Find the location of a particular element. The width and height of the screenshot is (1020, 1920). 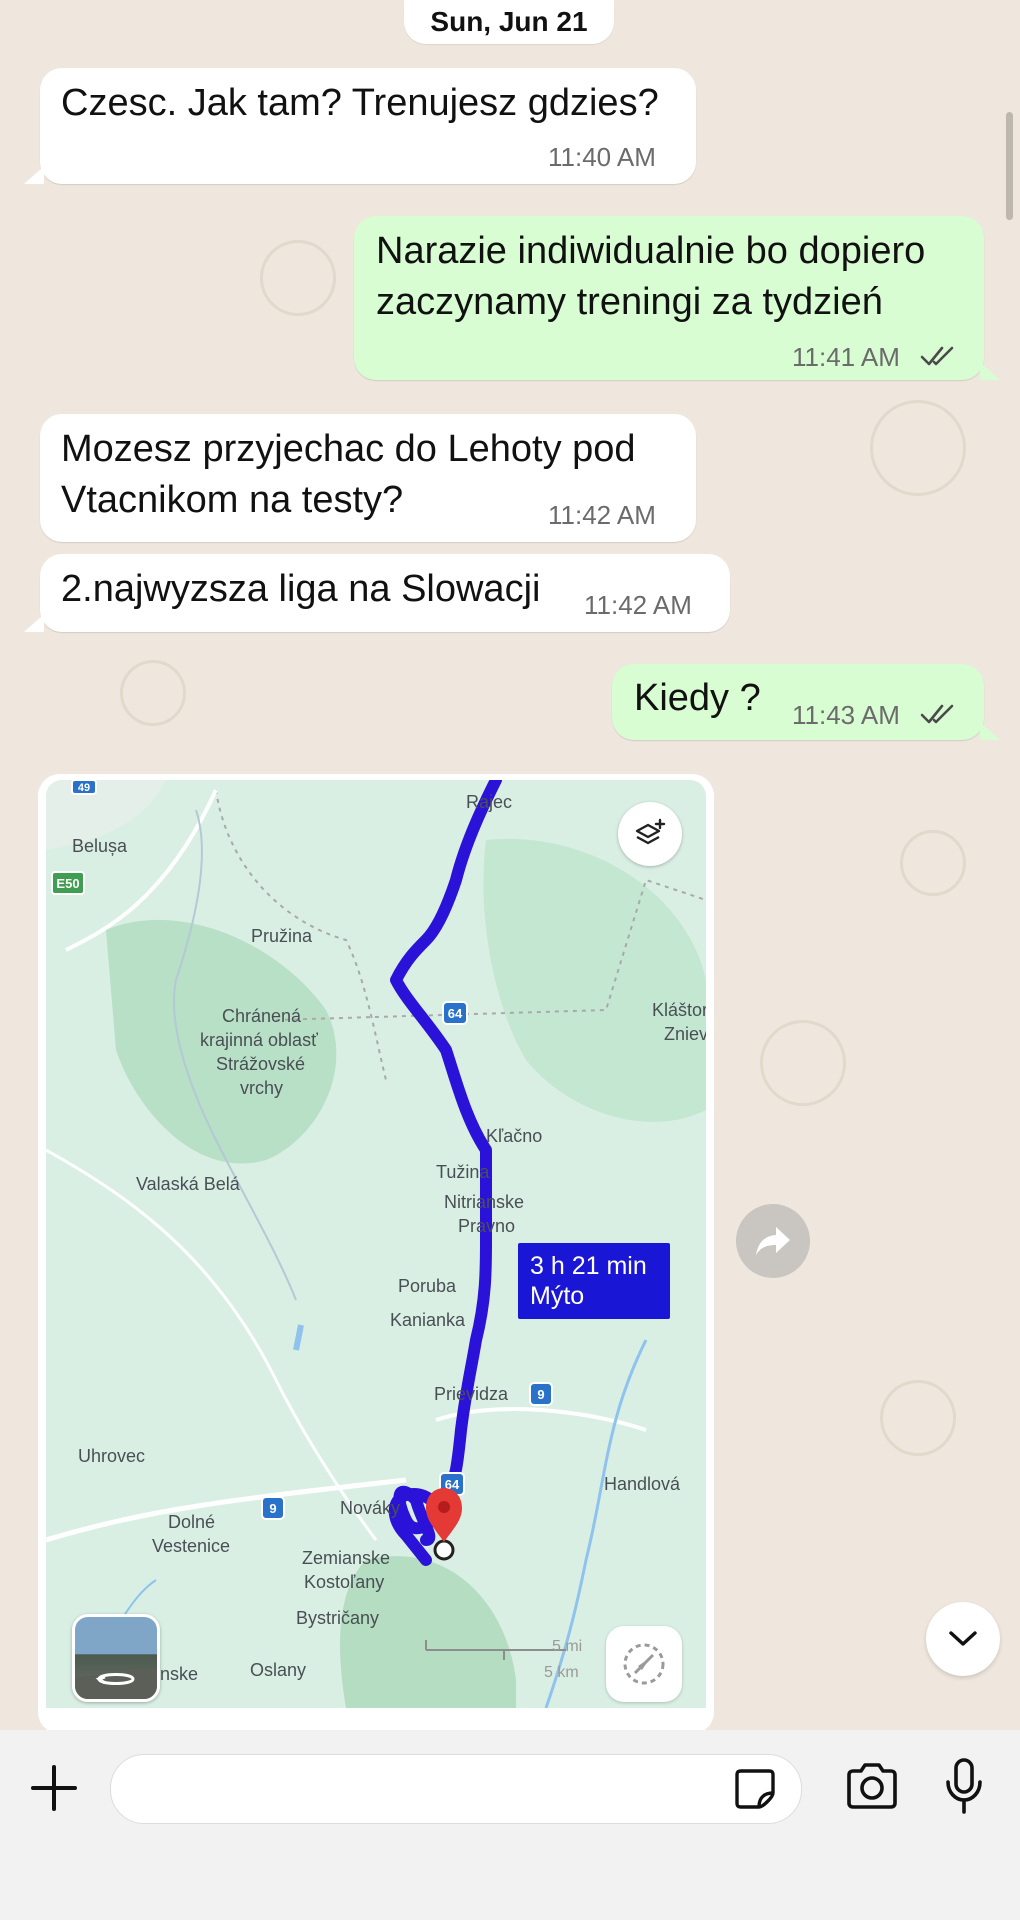

map-place-label: Belușa is located at coordinates (100, 846).